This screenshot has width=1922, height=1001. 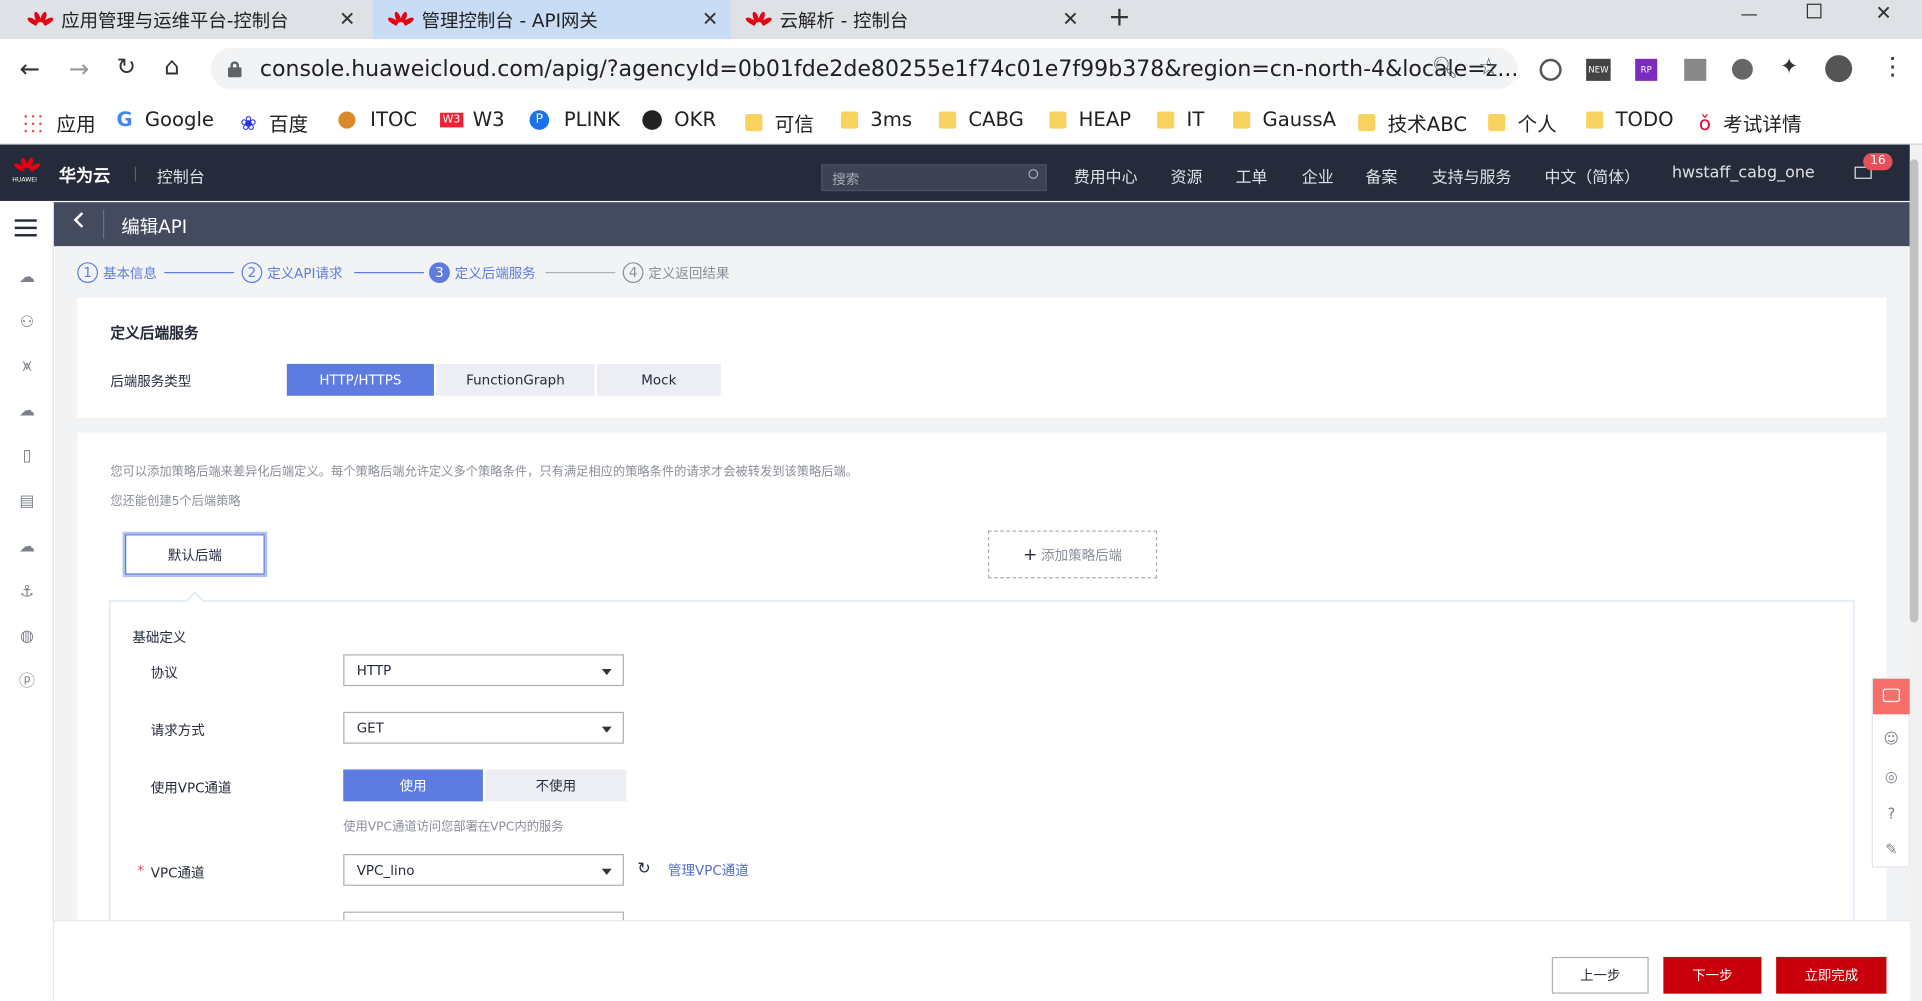 I want to click on page-scrollbar, so click(x=1915, y=572).